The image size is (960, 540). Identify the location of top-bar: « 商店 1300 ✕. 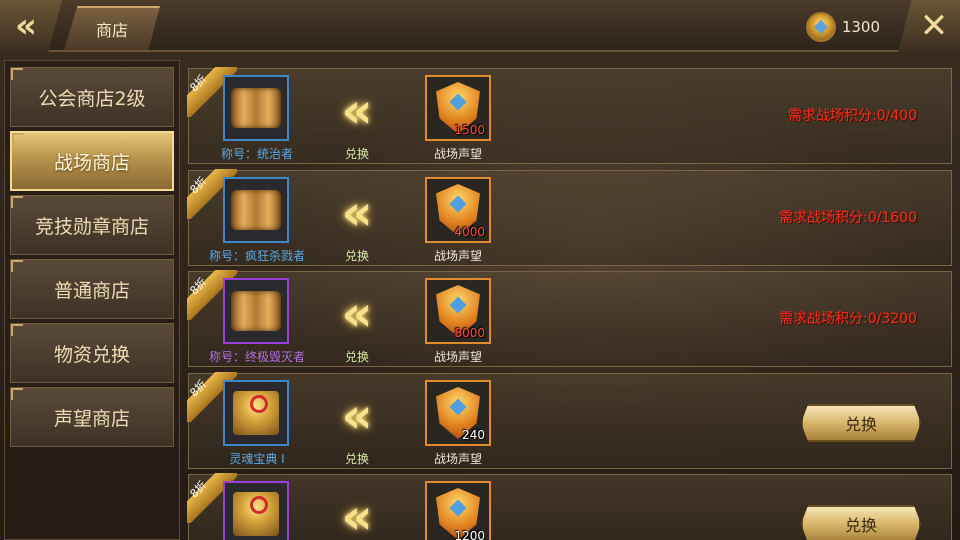
(480, 26).